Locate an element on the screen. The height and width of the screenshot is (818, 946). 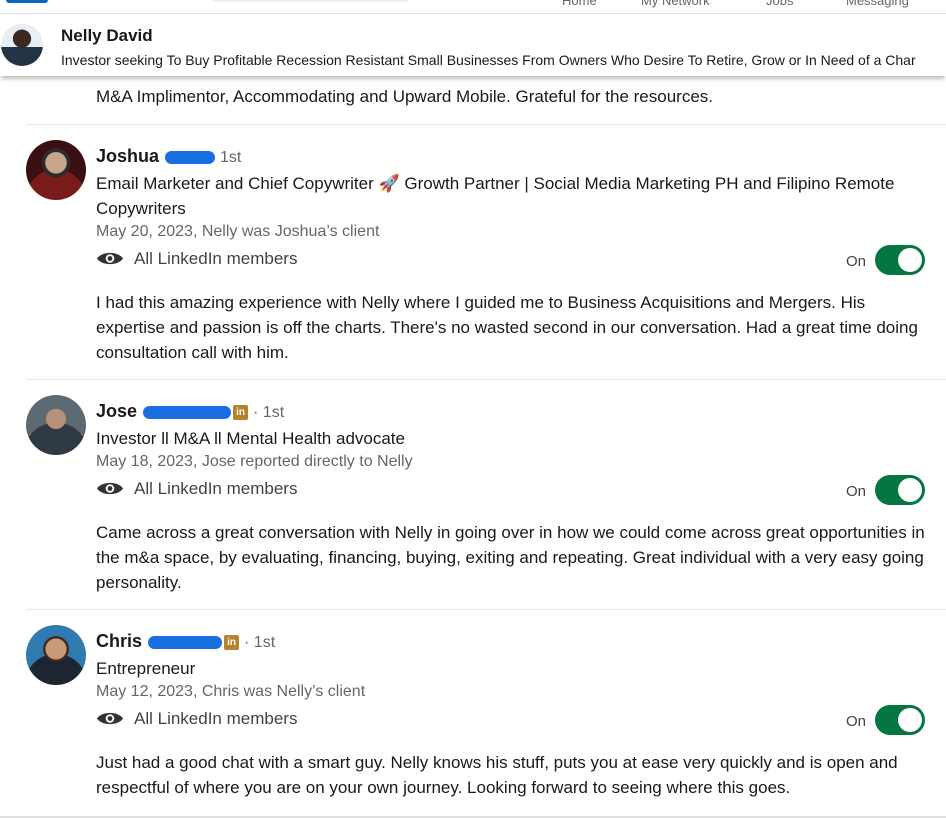
recommender-name-row: Chris in · 1st is located at coordinates (185, 641).